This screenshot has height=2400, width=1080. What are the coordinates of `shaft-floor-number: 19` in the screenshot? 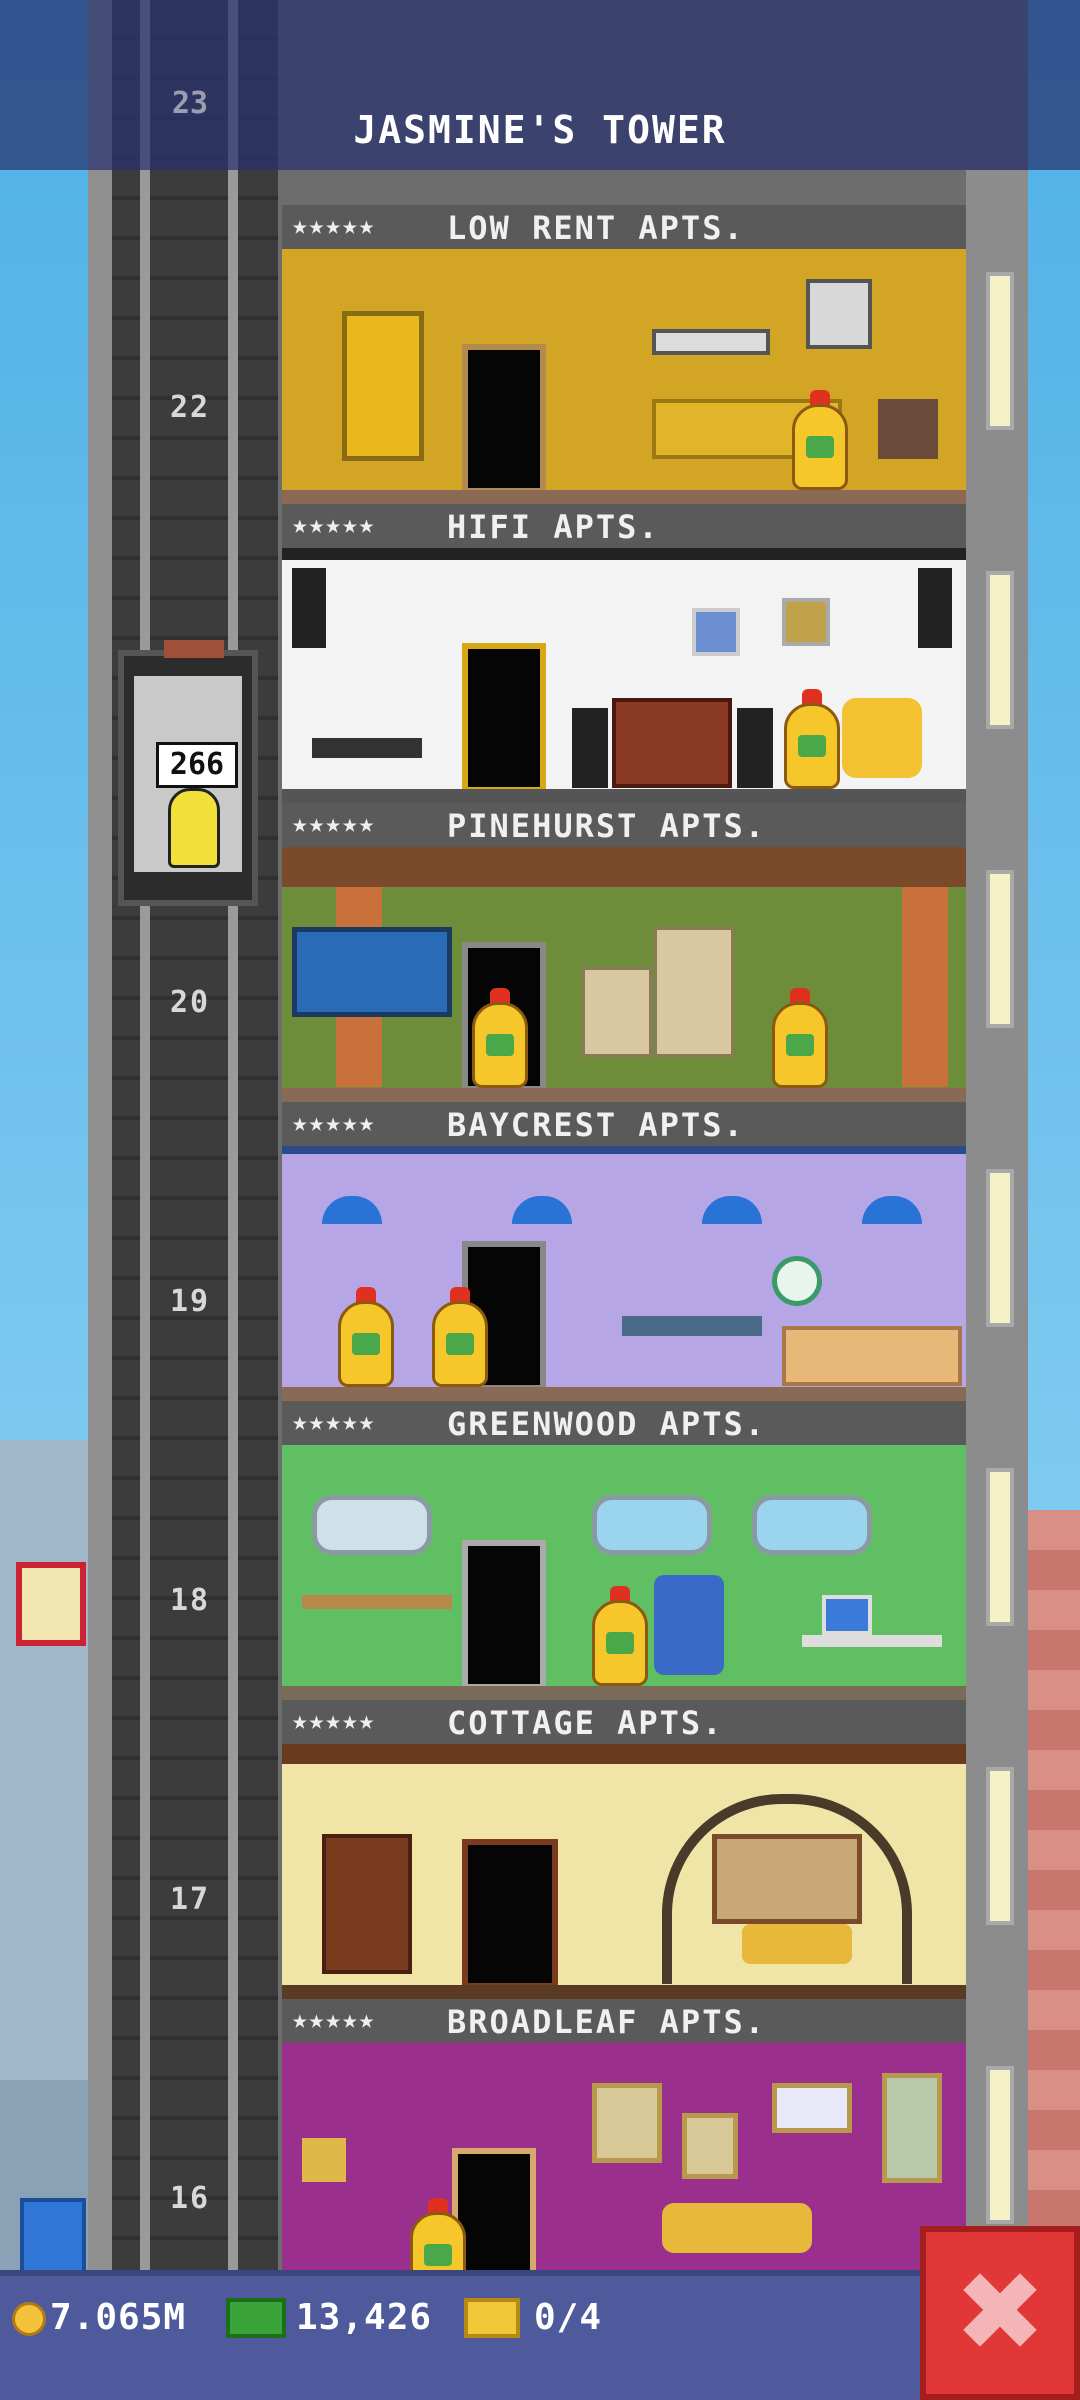 It's located at (190, 1301).